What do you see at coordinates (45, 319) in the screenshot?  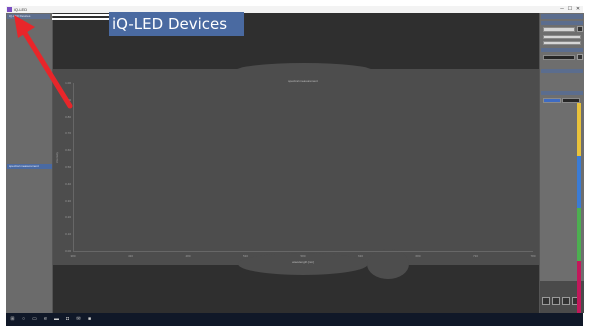 I see `edge-icon: e` at bounding box center [45, 319].